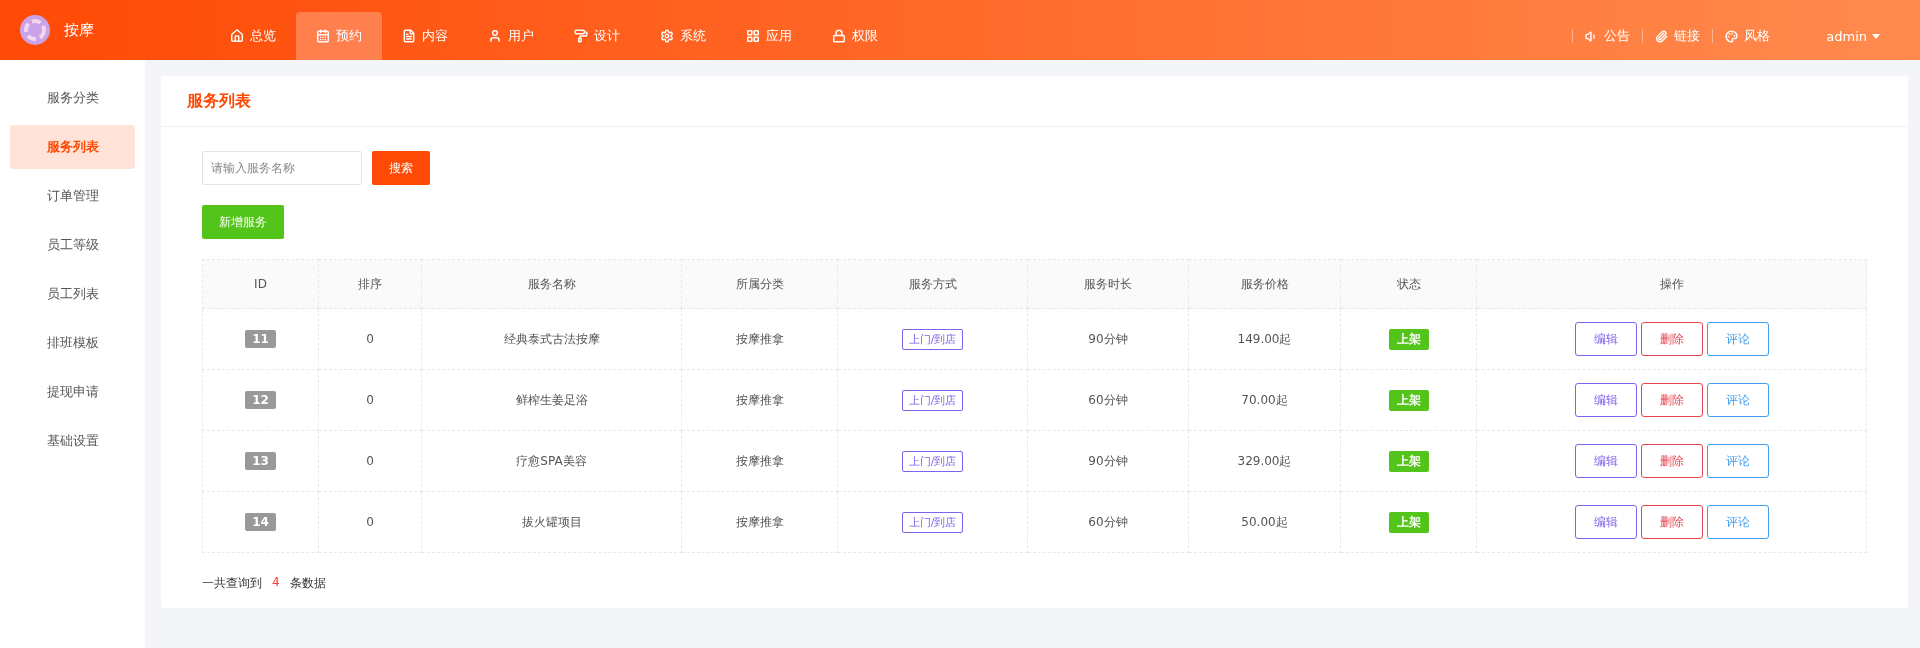 The width and height of the screenshot is (1920, 648). Describe the element at coordinates (260, 400) in the screenshot. I see `id-badge: 12` at that location.